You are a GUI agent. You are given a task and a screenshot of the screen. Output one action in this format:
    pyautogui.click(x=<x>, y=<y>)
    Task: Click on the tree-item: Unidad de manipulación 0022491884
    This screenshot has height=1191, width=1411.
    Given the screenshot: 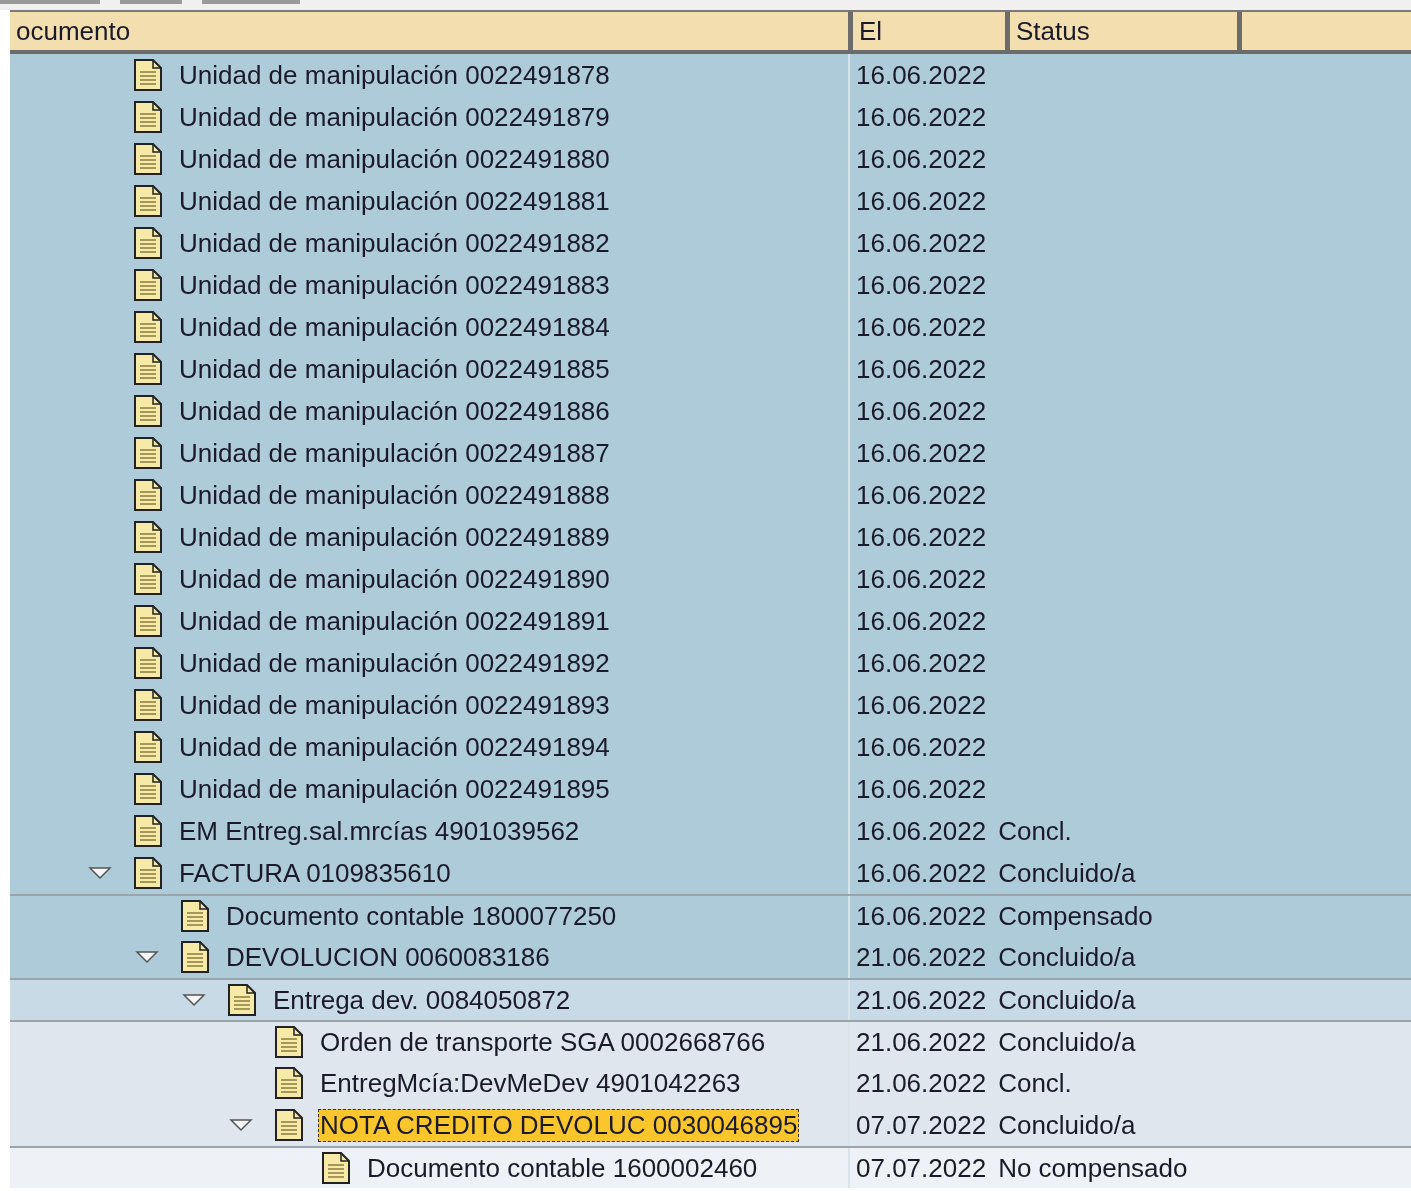 What is the action you would take?
    pyautogui.click(x=394, y=327)
    